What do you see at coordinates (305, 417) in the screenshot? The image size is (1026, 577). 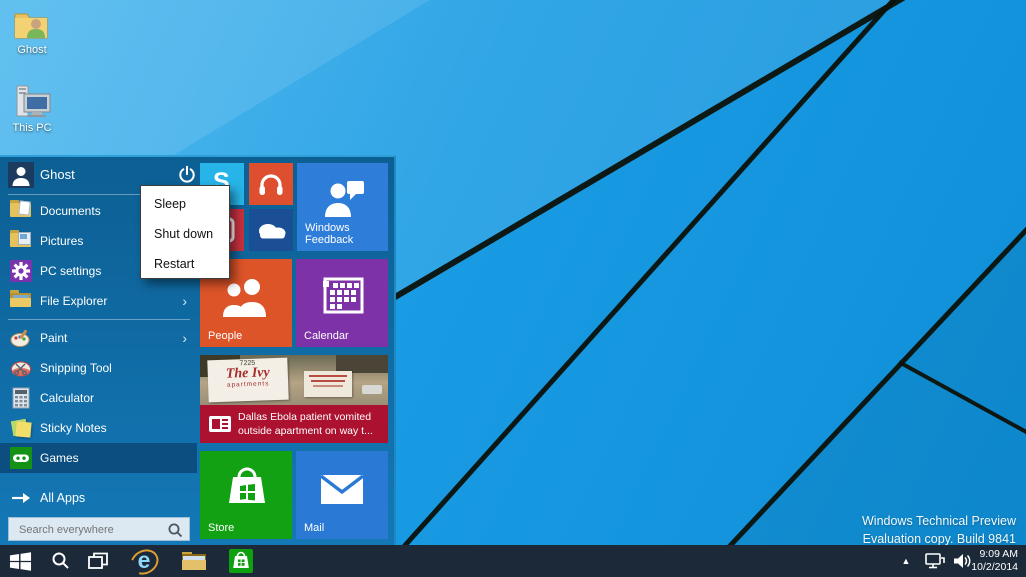 I see `news-headline-line1: Dallas Ebola patient vomited` at bounding box center [305, 417].